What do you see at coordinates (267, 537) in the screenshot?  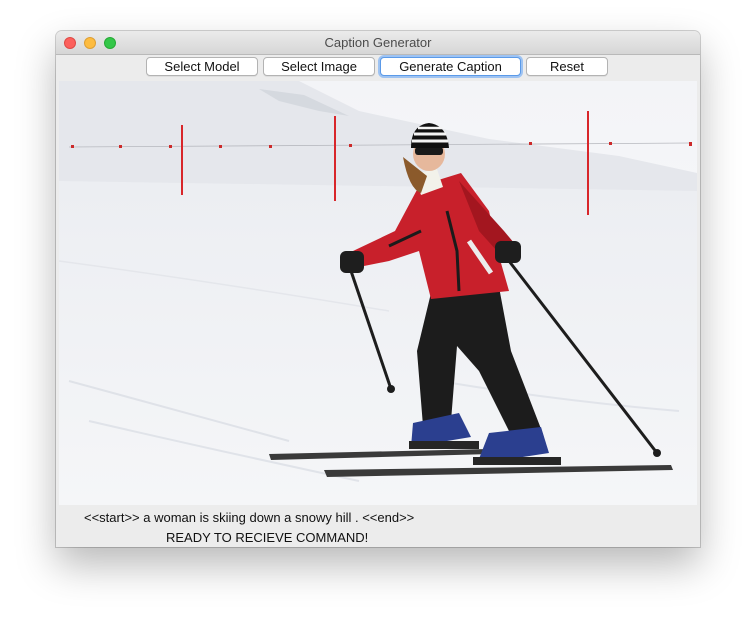 I see `status-text: READY TO RECIEVE COMMAND!` at bounding box center [267, 537].